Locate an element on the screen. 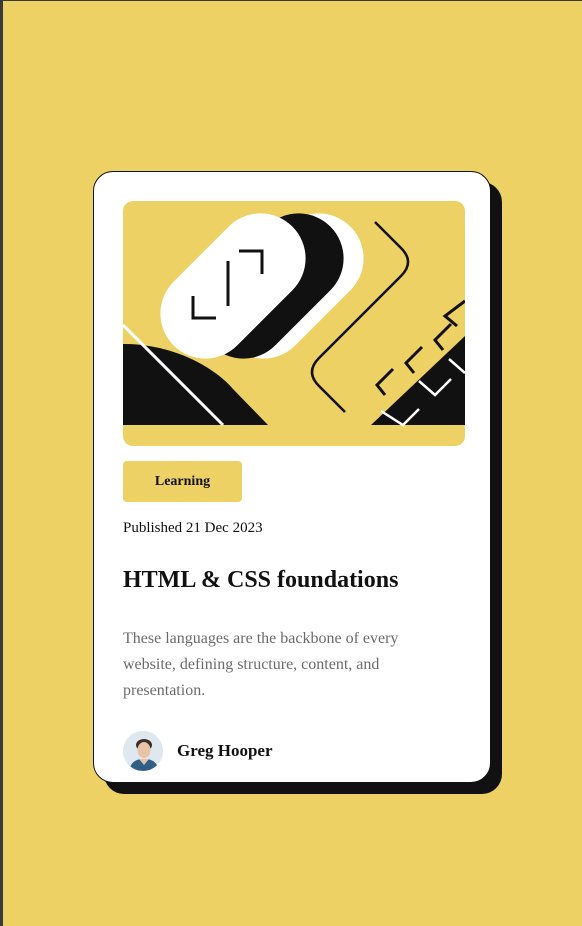 The height and width of the screenshot is (926, 582). published-date: Published 21 Dec 2023 is located at coordinates (193, 528).